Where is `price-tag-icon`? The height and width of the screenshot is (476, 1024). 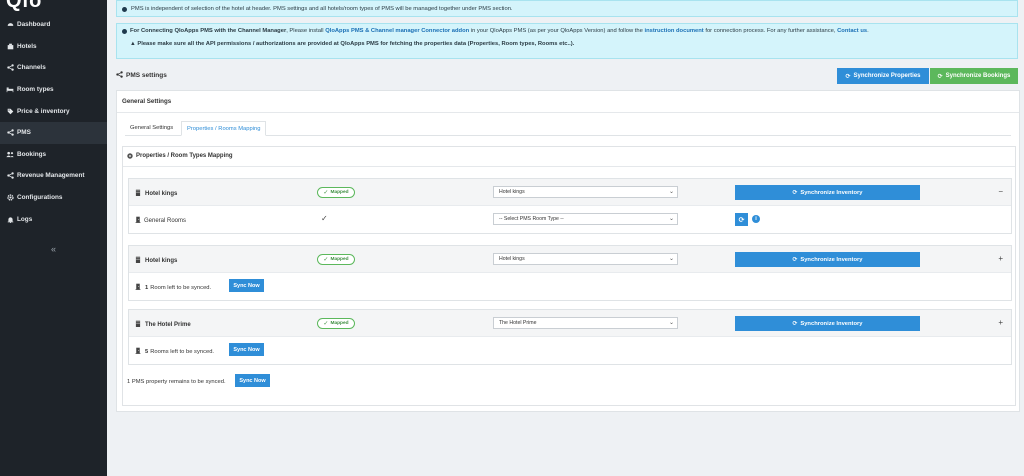
price-tag-icon is located at coordinates (10, 111).